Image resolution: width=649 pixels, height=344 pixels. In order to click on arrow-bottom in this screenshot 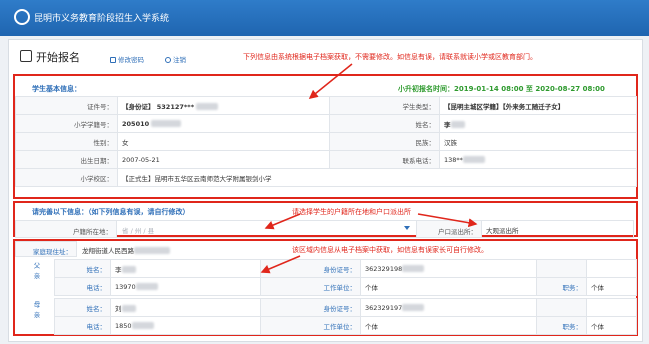, I will do `click(280, 264)`.